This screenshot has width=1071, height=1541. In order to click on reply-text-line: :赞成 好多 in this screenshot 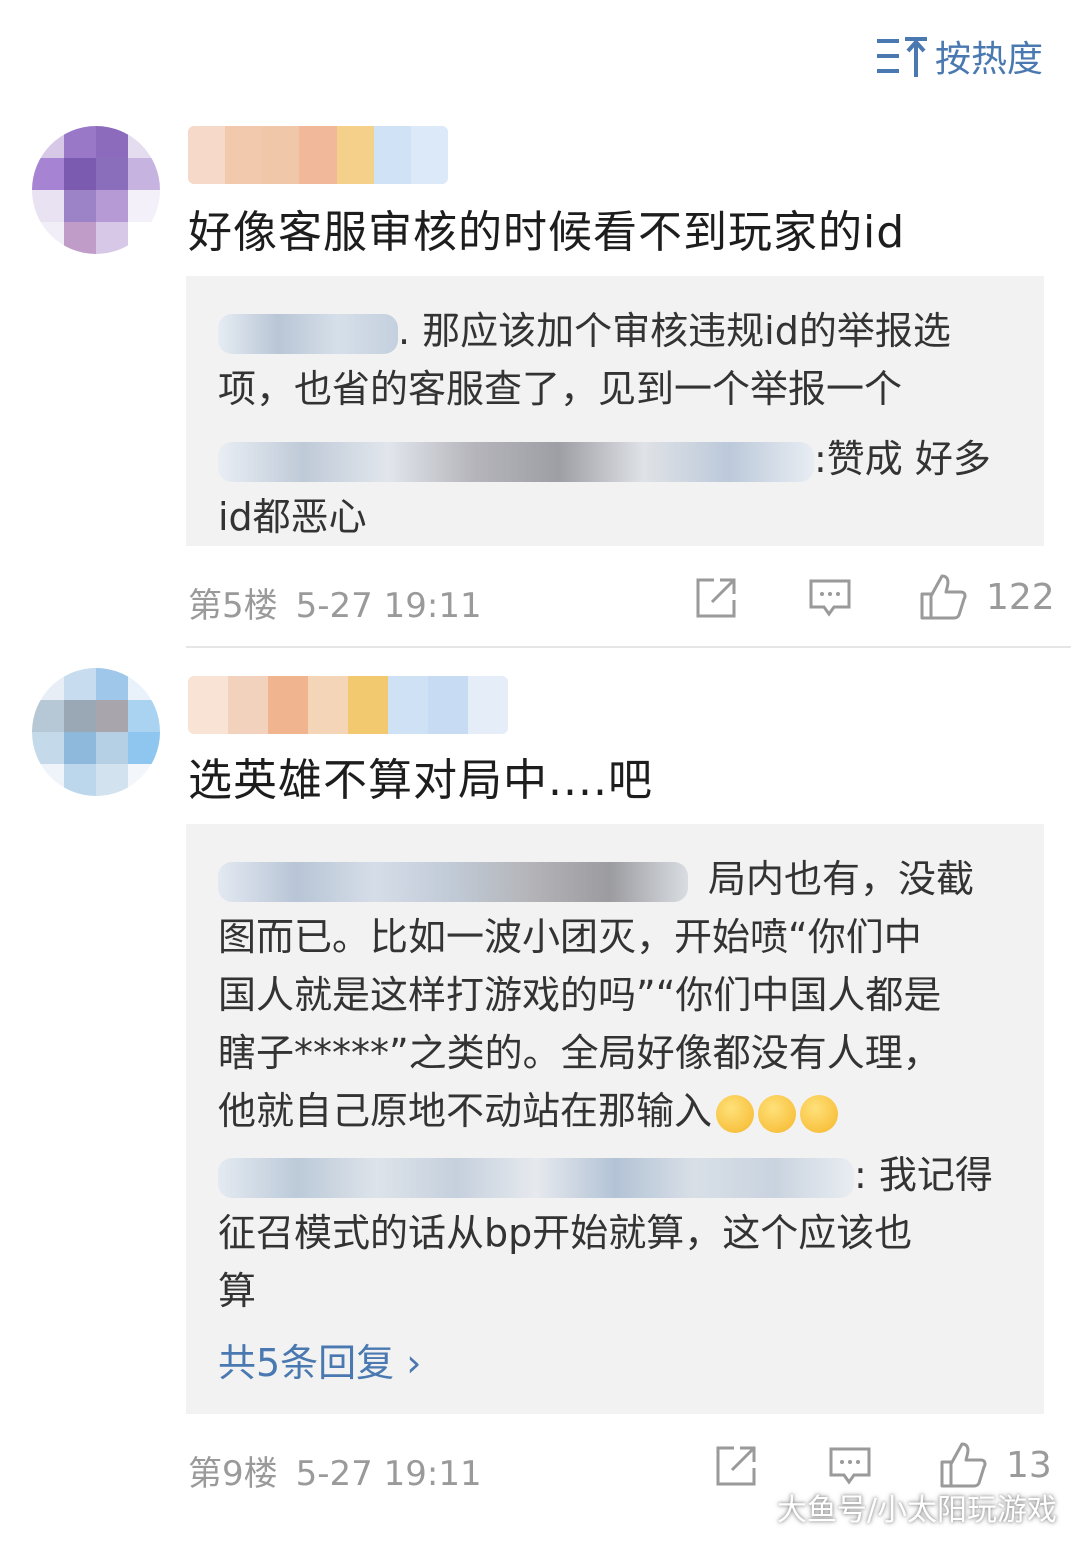, I will do `click(902, 459)`.